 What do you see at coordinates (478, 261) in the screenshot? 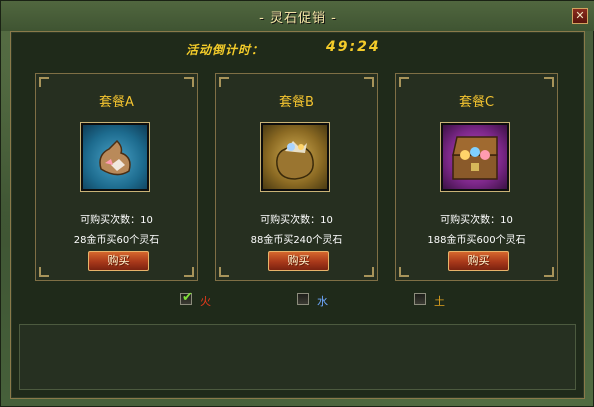
I see `buy-button-c: 购买` at bounding box center [478, 261].